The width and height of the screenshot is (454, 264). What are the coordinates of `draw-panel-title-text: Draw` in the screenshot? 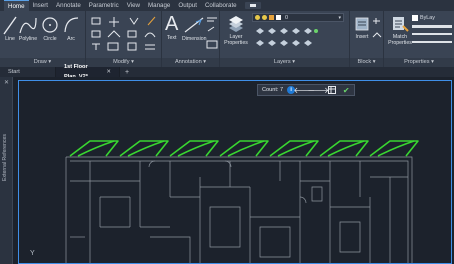 It's located at (40, 62).